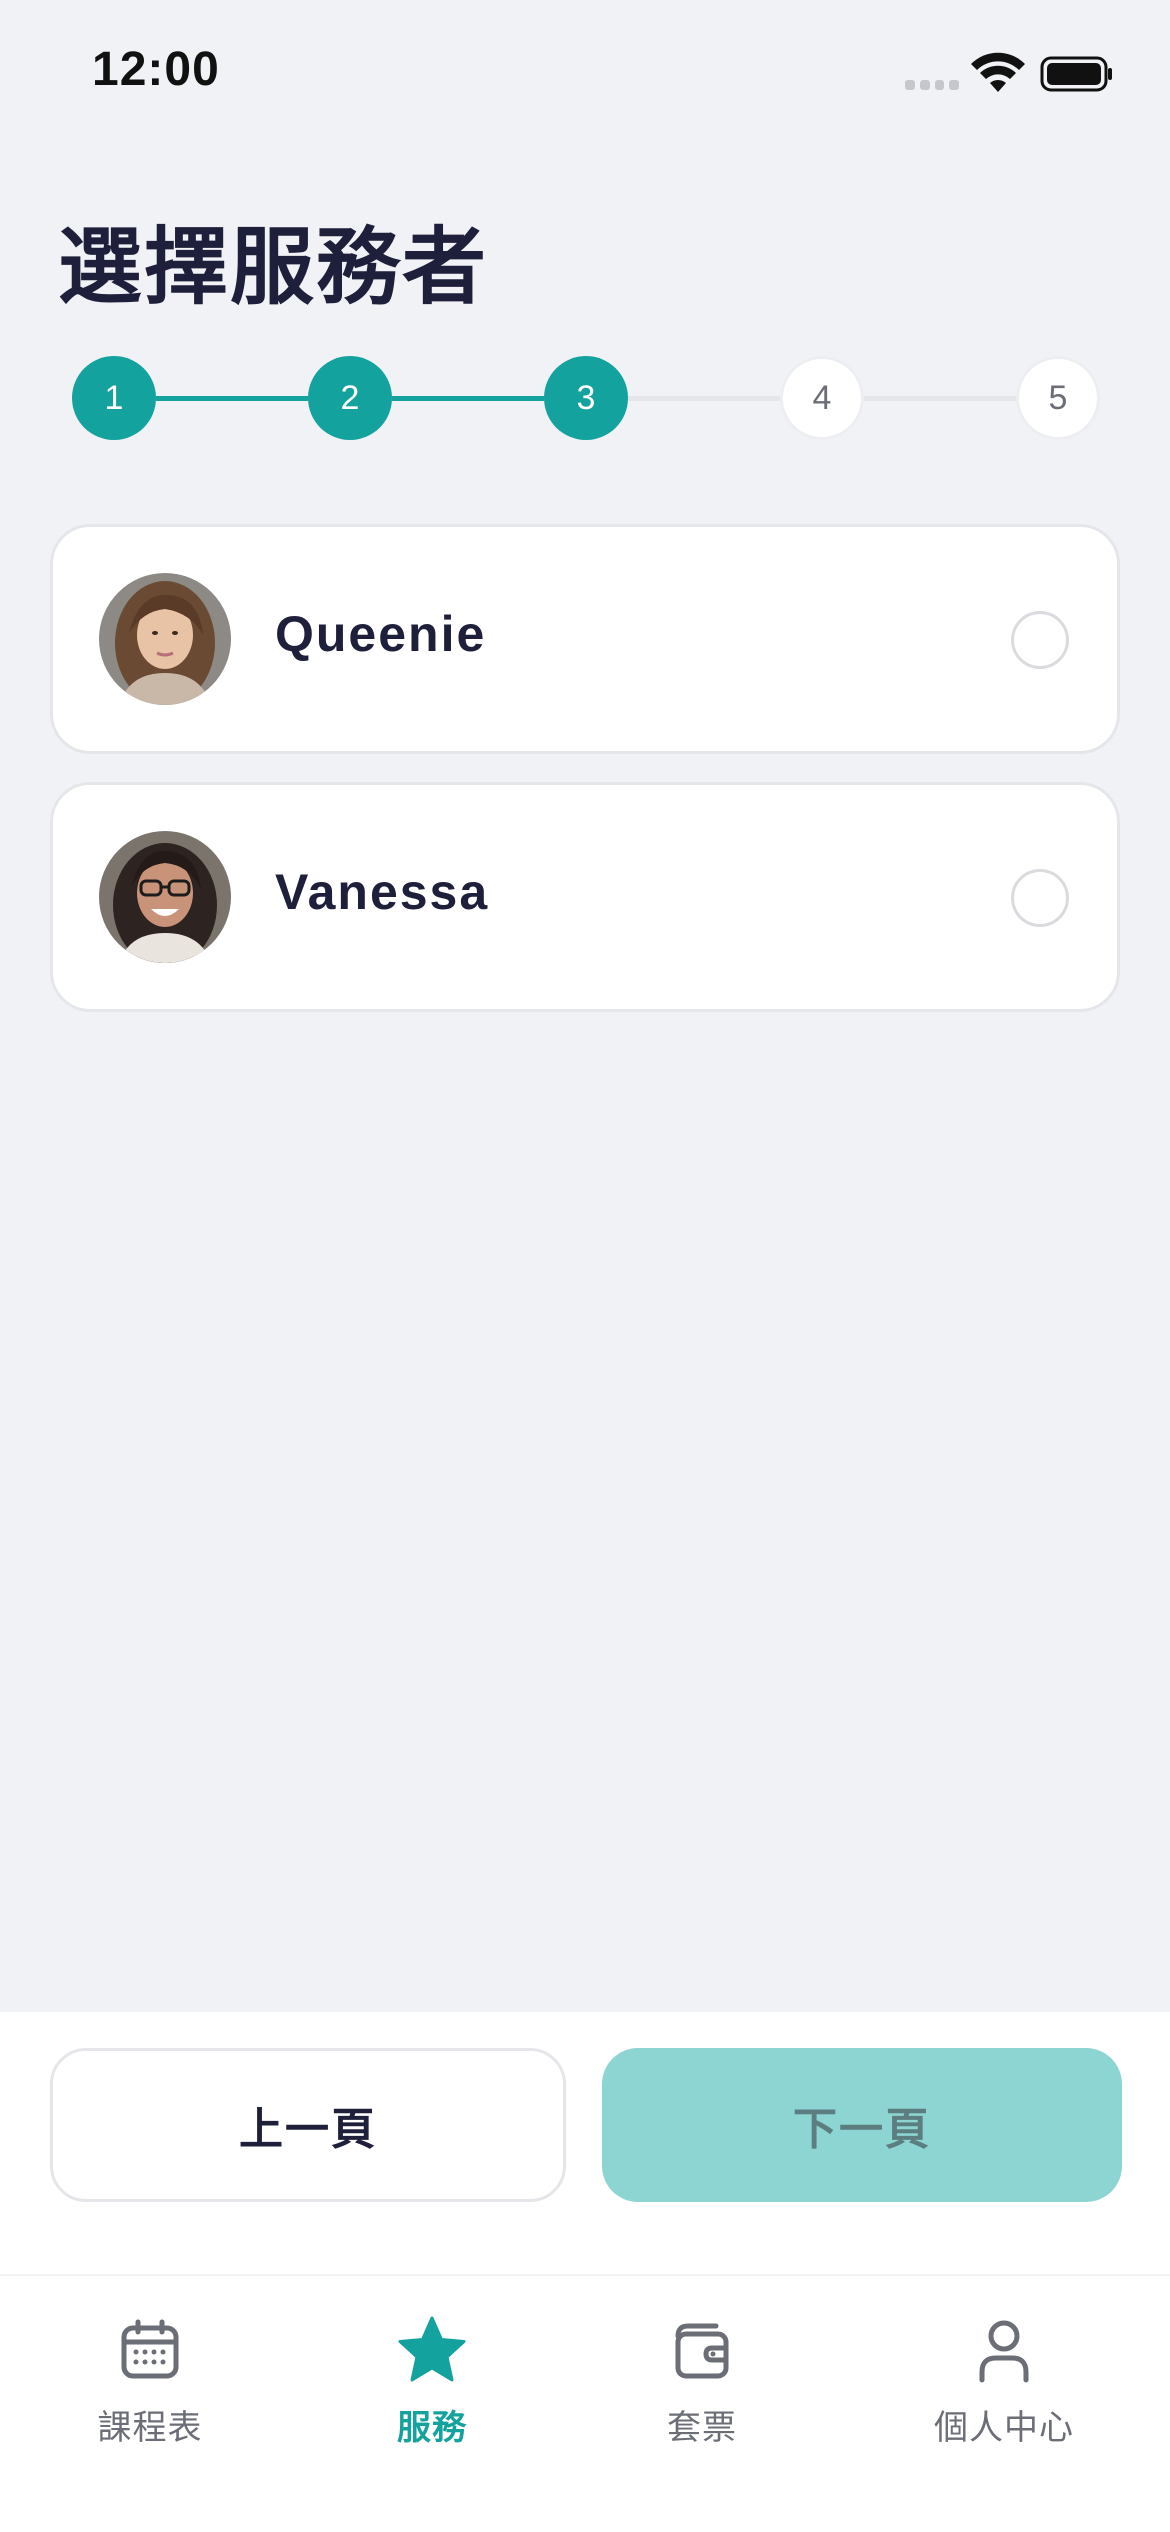 This screenshot has height=2532, width=1170. What do you see at coordinates (150, 2381) in the screenshot?
I see `tab-schedule: 課程表` at bounding box center [150, 2381].